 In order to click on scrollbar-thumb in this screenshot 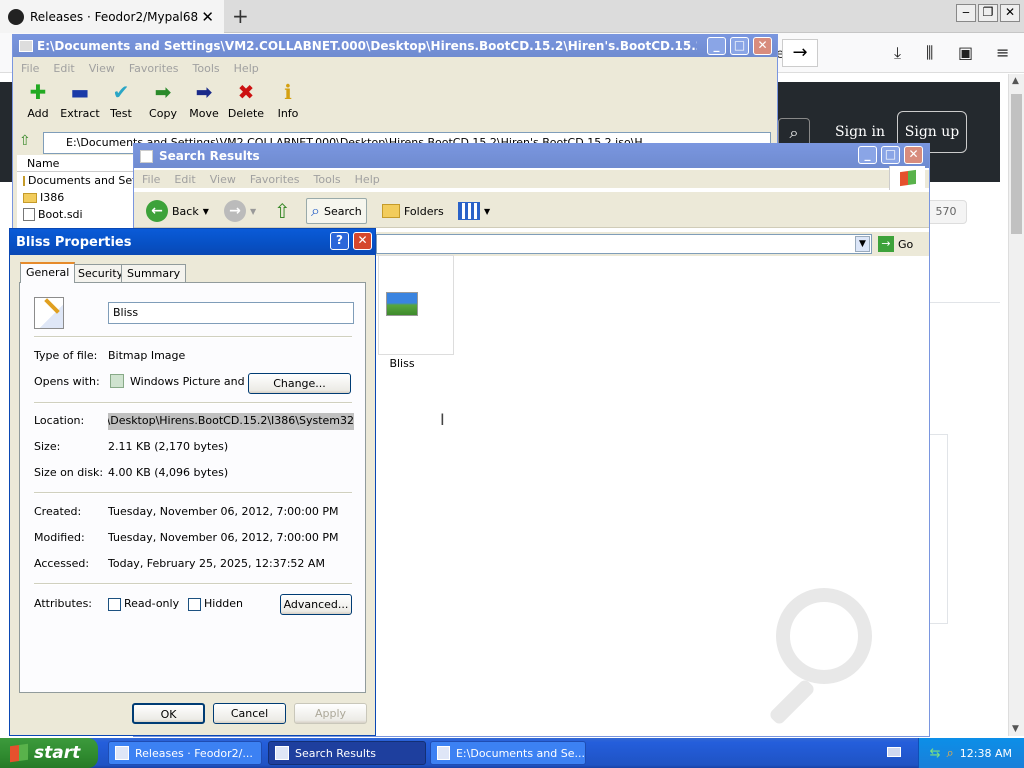, I will do `click(1016, 164)`.